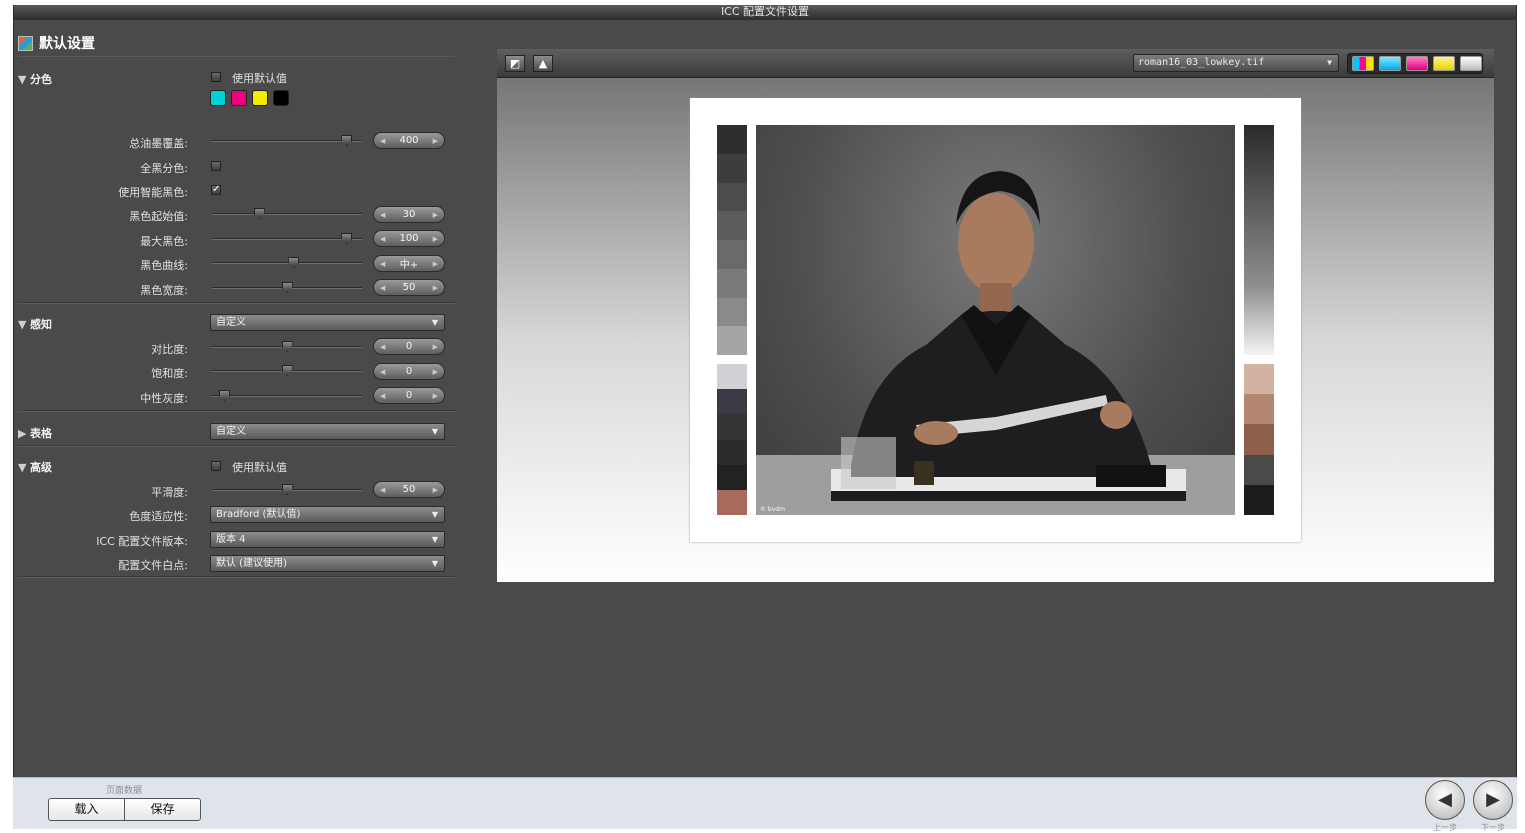  Describe the element at coordinates (1363, 63) in the screenshot. I see `all-channels-button` at that location.